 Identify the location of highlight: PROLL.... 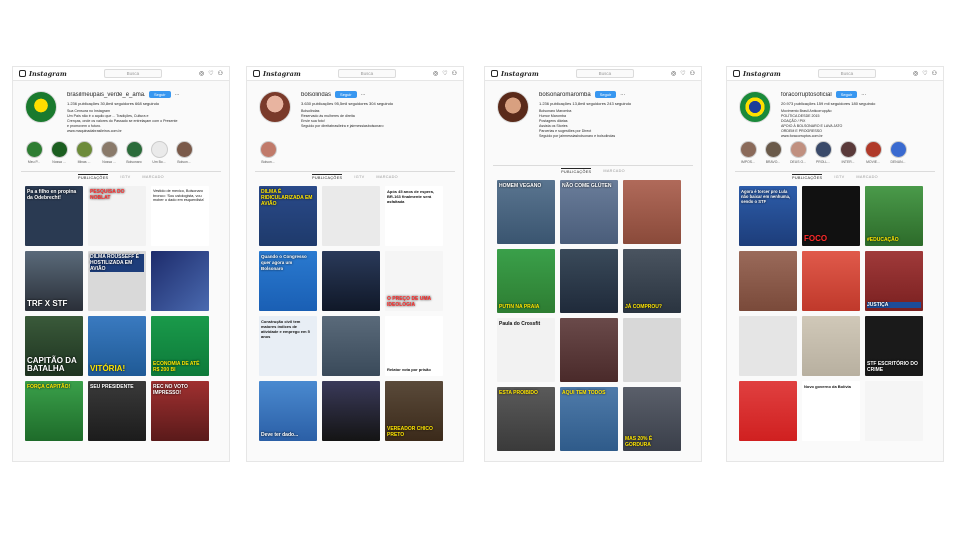
(823, 152).